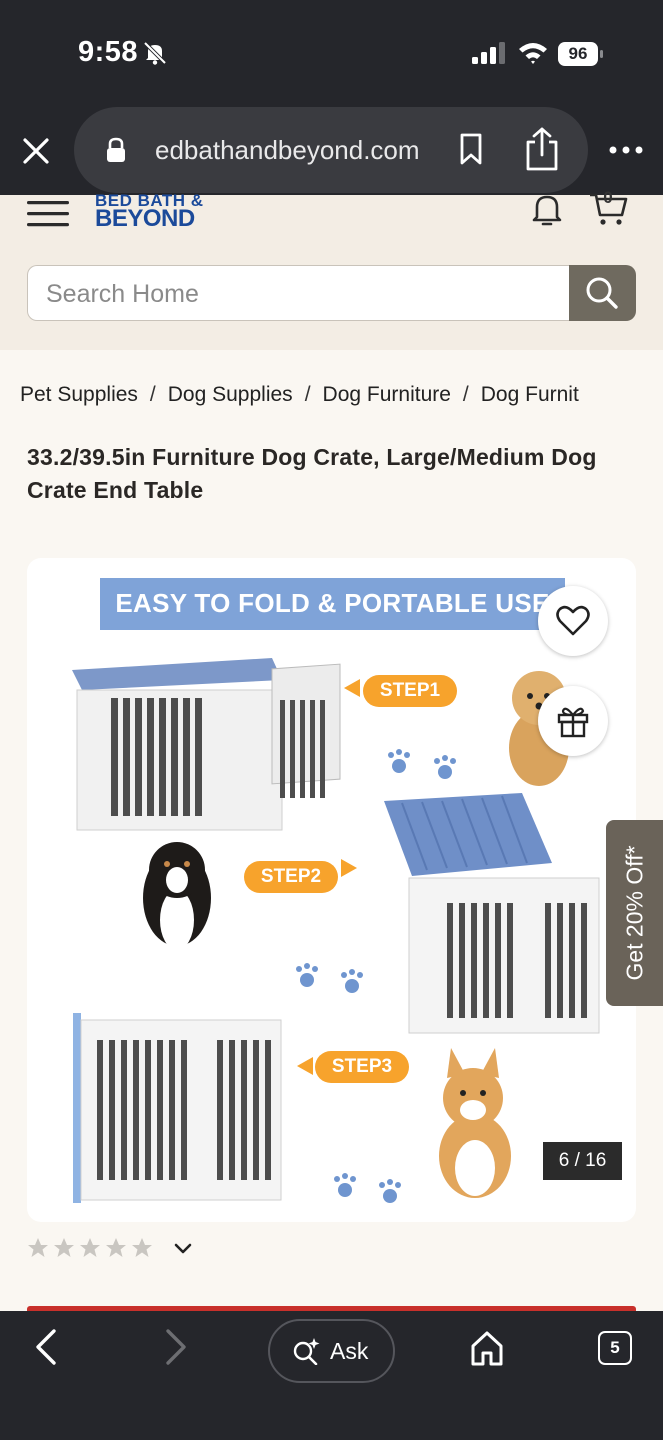 This screenshot has height=1440, width=663. Describe the element at coordinates (542, 149) in the screenshot. I see `share-icon` at that location.